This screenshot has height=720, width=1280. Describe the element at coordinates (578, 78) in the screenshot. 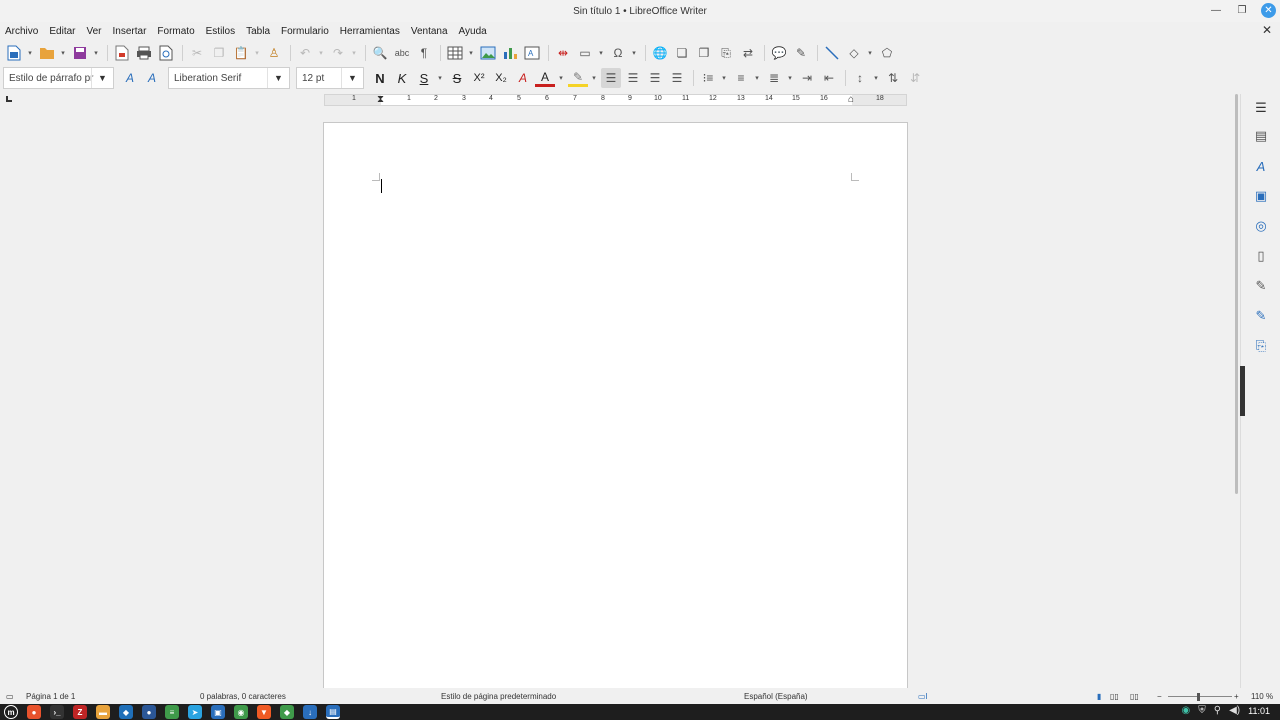

I see `highlight-color-icon: ✎` at that location.